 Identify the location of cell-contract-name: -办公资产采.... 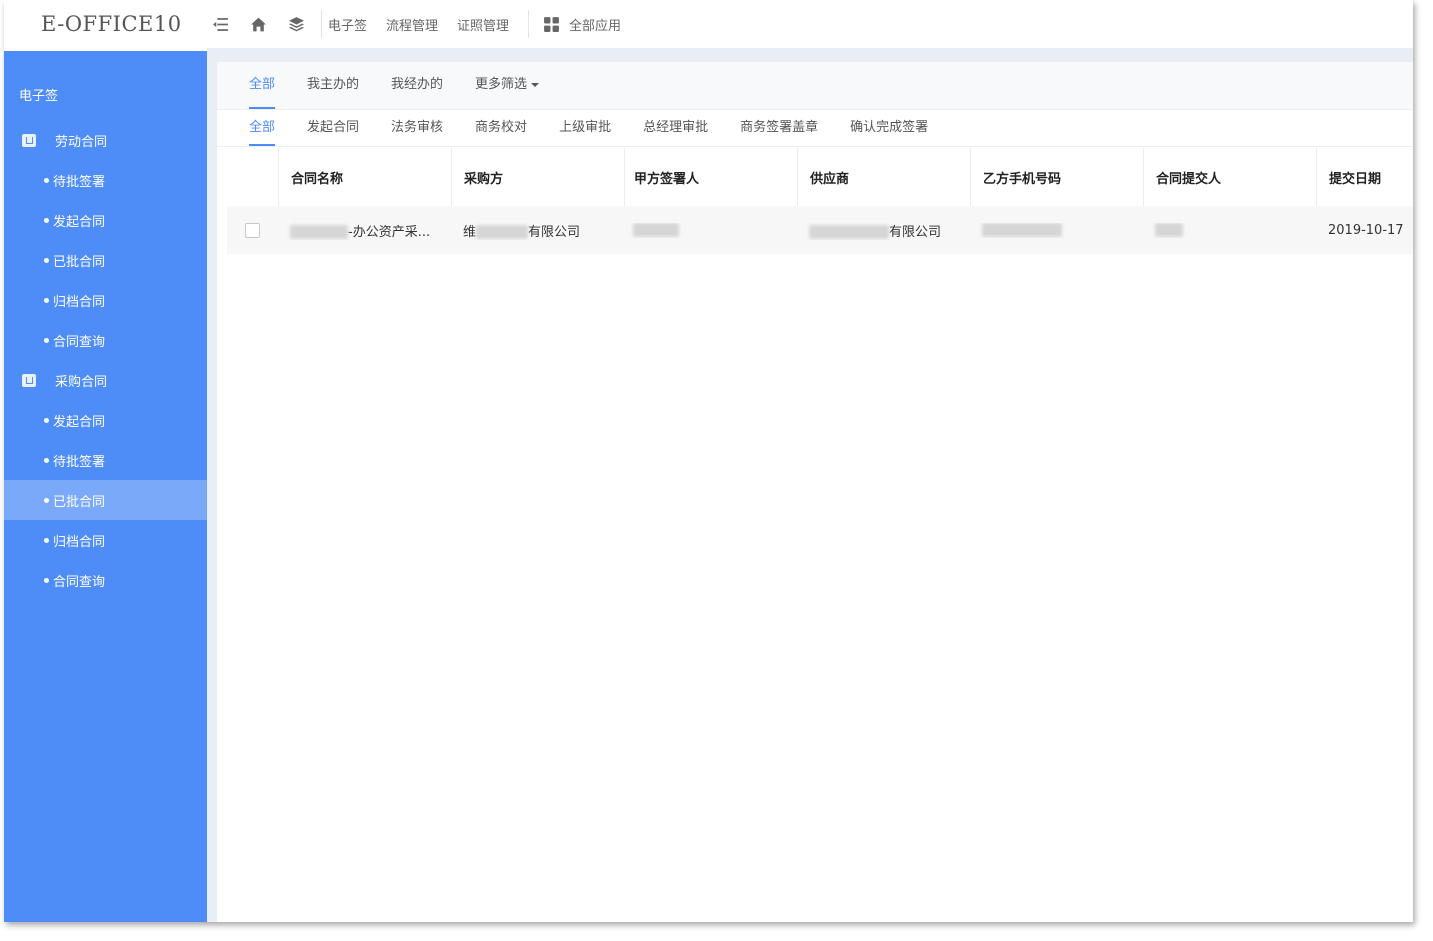
(364, 230).